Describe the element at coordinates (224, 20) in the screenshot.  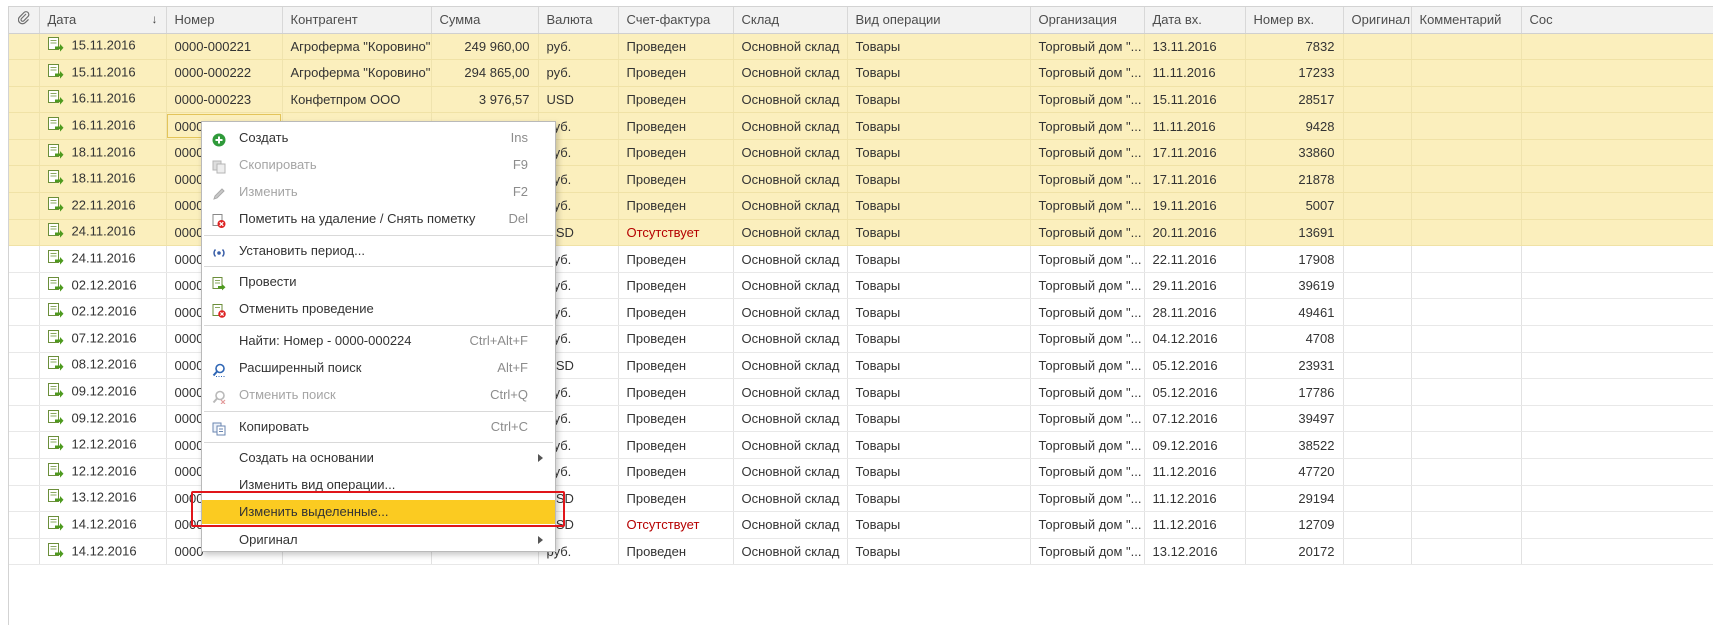
I see `column-header-number: Номер` at that location.